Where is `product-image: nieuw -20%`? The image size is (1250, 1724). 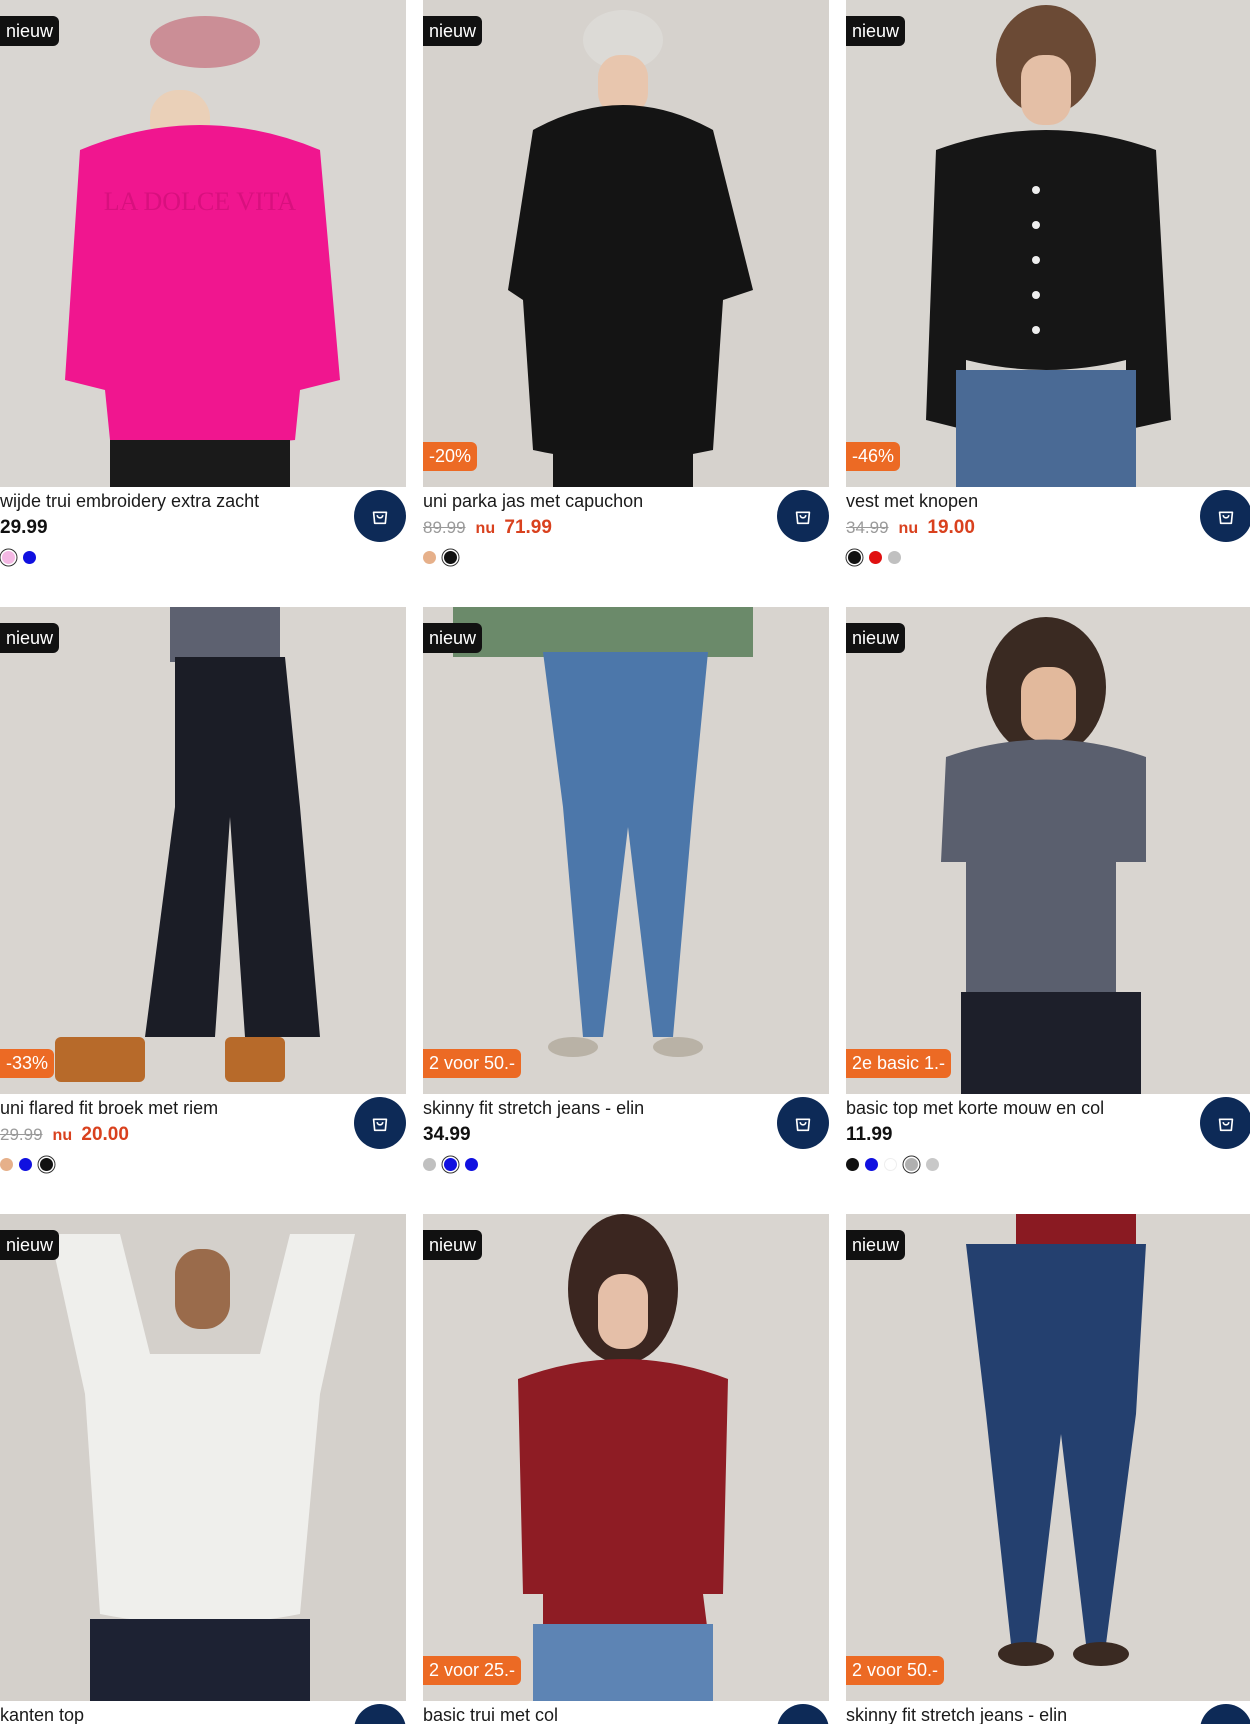 product-image: nieuw -20% is located at coordinates (626, 243).